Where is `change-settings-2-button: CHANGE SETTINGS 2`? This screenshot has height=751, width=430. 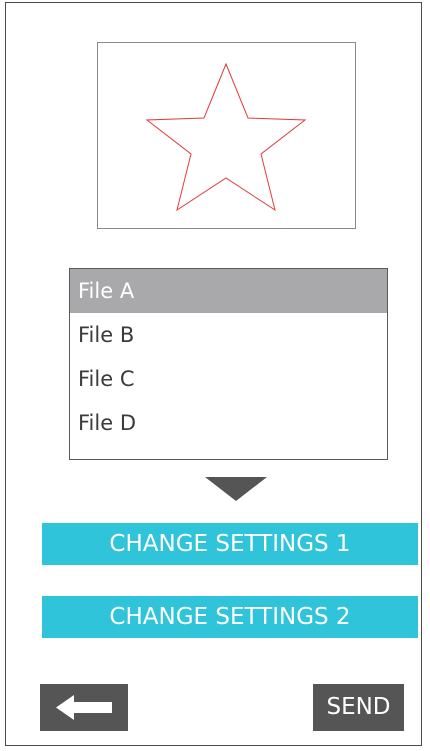
change-settings-2-button: CHANGE SETTINGS 2 is located at coordinates (230, 617).